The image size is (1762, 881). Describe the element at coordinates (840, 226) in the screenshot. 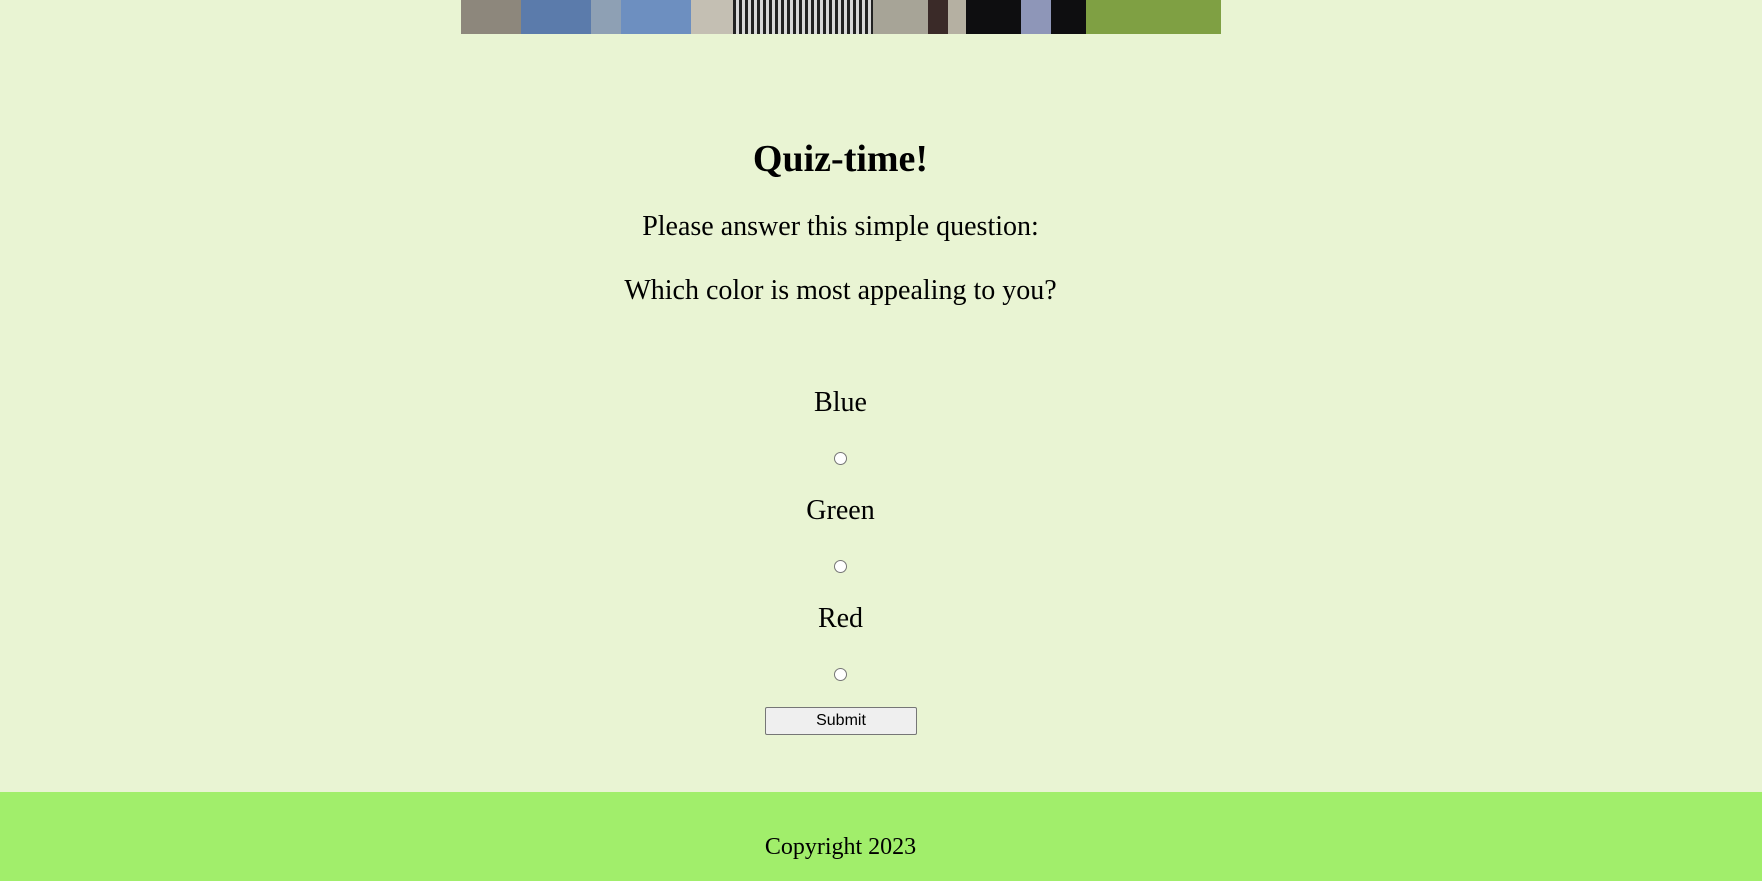

I see `quiz-prompt: Please answer this simple question:` at that location.